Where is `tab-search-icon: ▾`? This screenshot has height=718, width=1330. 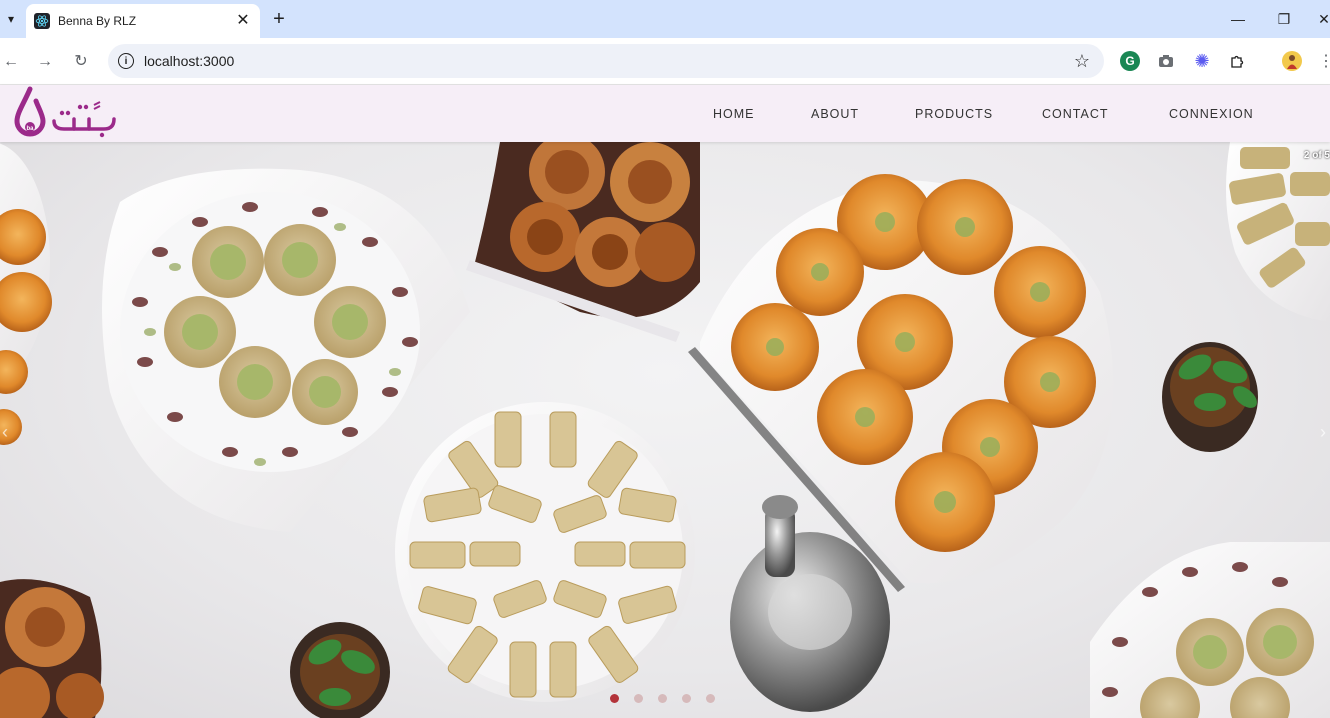 tab-search-icon: ▾ is located at coordinates (11, 19).